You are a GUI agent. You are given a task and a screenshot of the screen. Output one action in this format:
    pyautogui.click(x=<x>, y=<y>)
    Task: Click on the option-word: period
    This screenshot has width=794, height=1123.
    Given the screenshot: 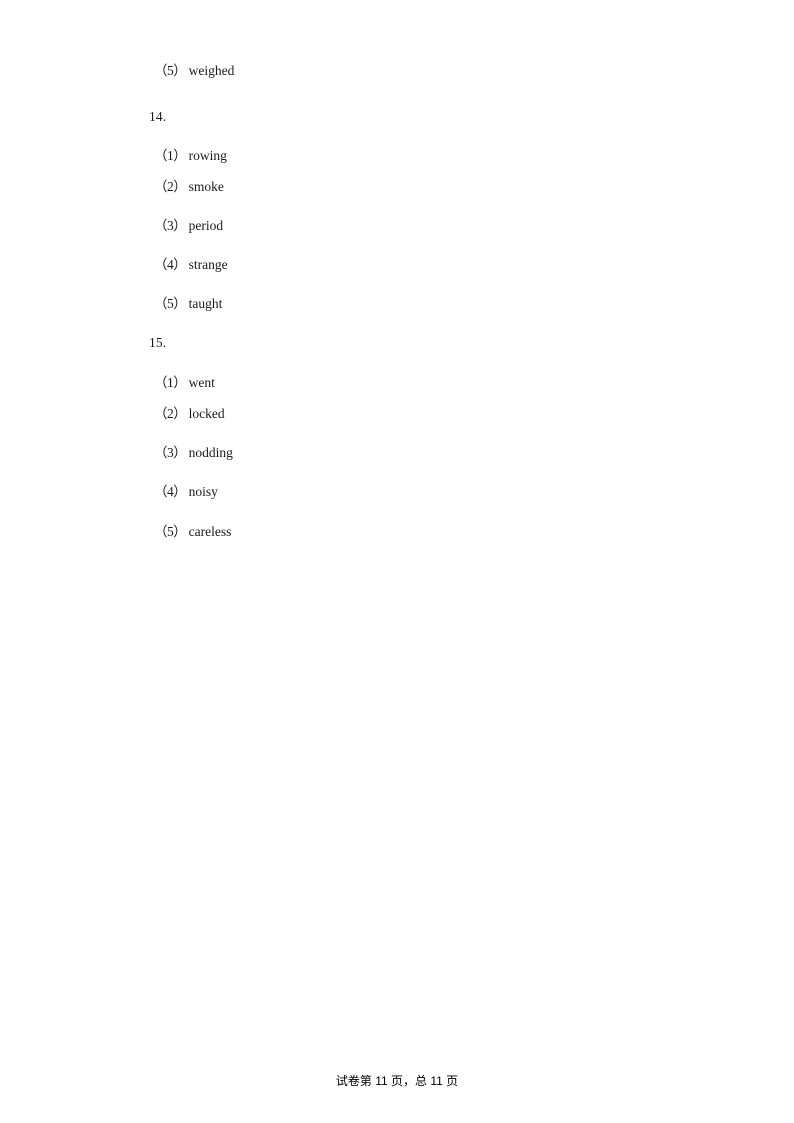 What is the action you would take?
    pyautogui.click(x=206, y=225)
    